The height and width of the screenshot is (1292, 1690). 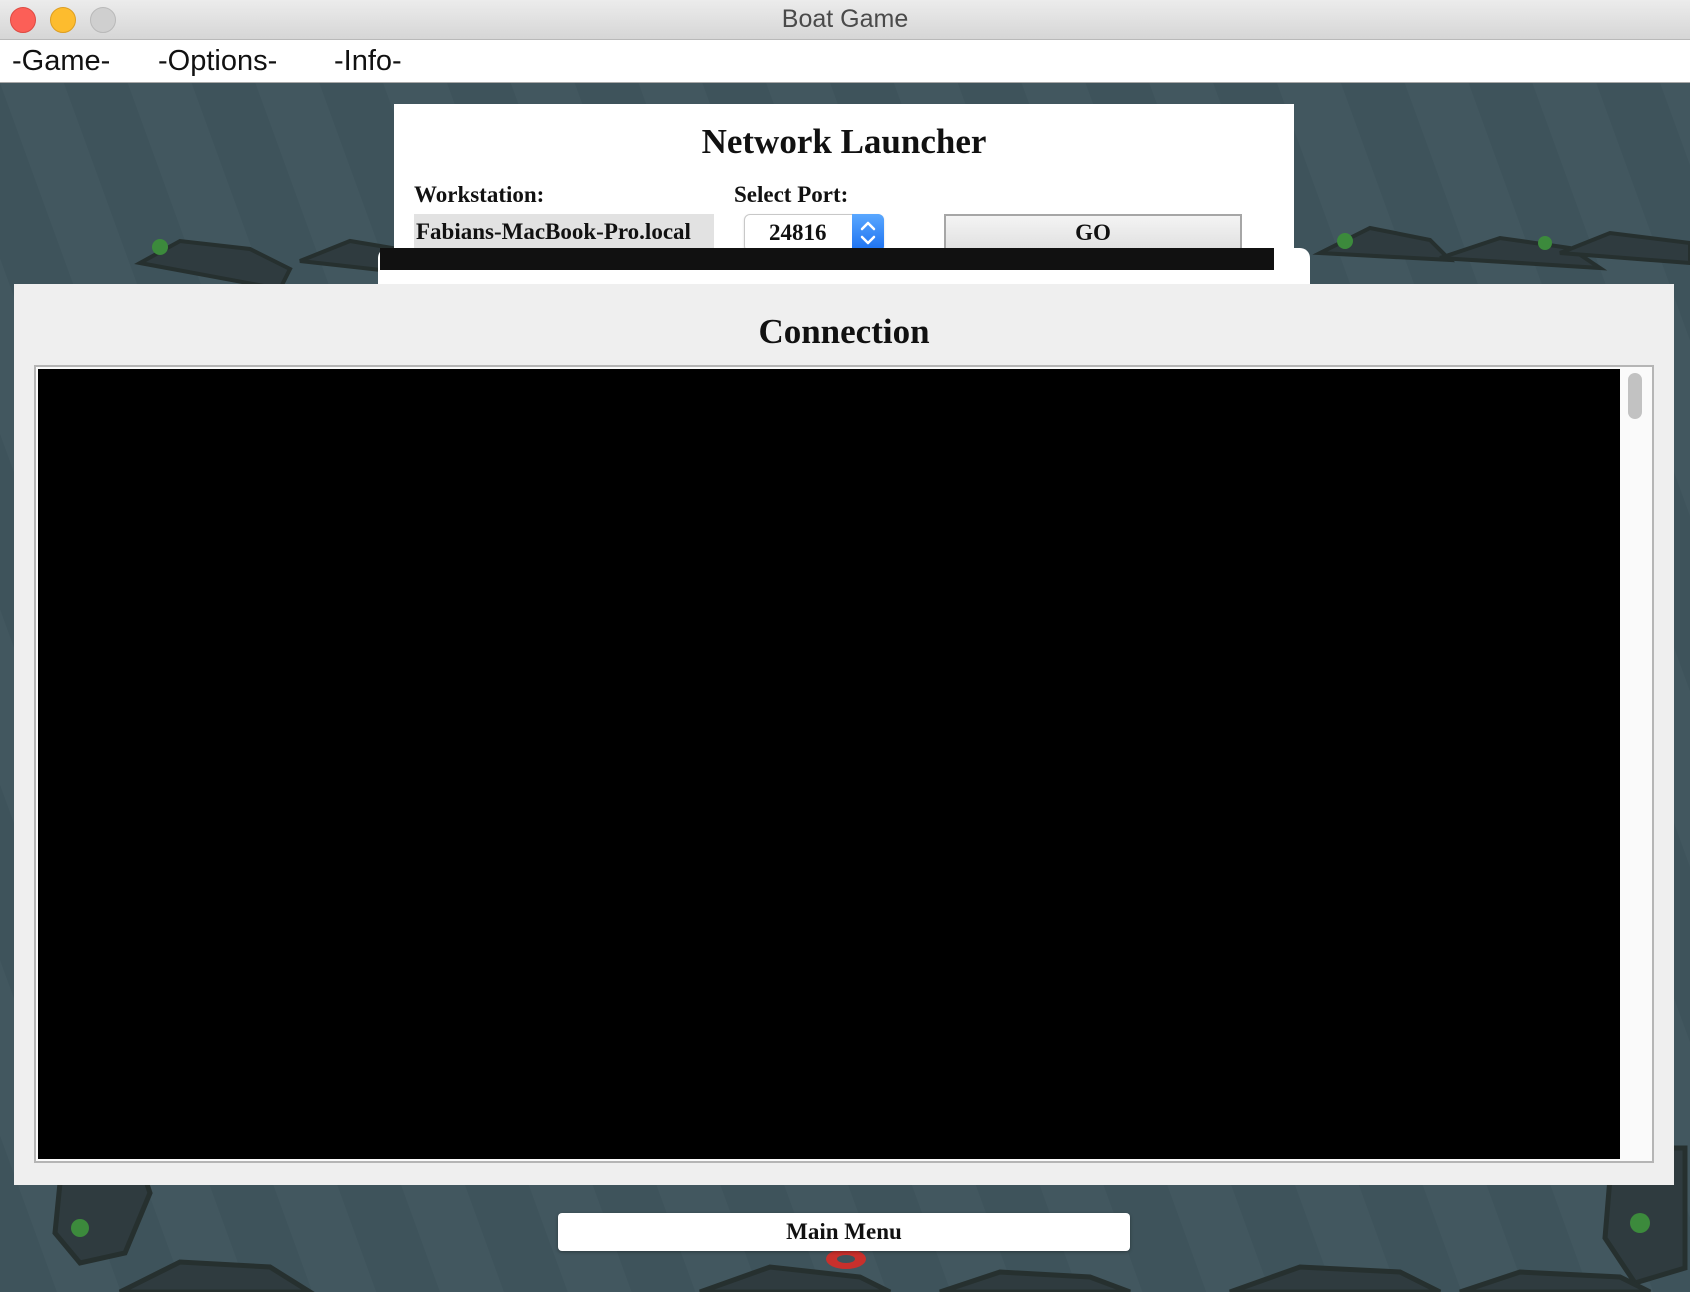 What do you see at coordinates (844, 141) in the screenshot?
I see `launcher-title: Network Launcher` at bounding box center [844, 141].